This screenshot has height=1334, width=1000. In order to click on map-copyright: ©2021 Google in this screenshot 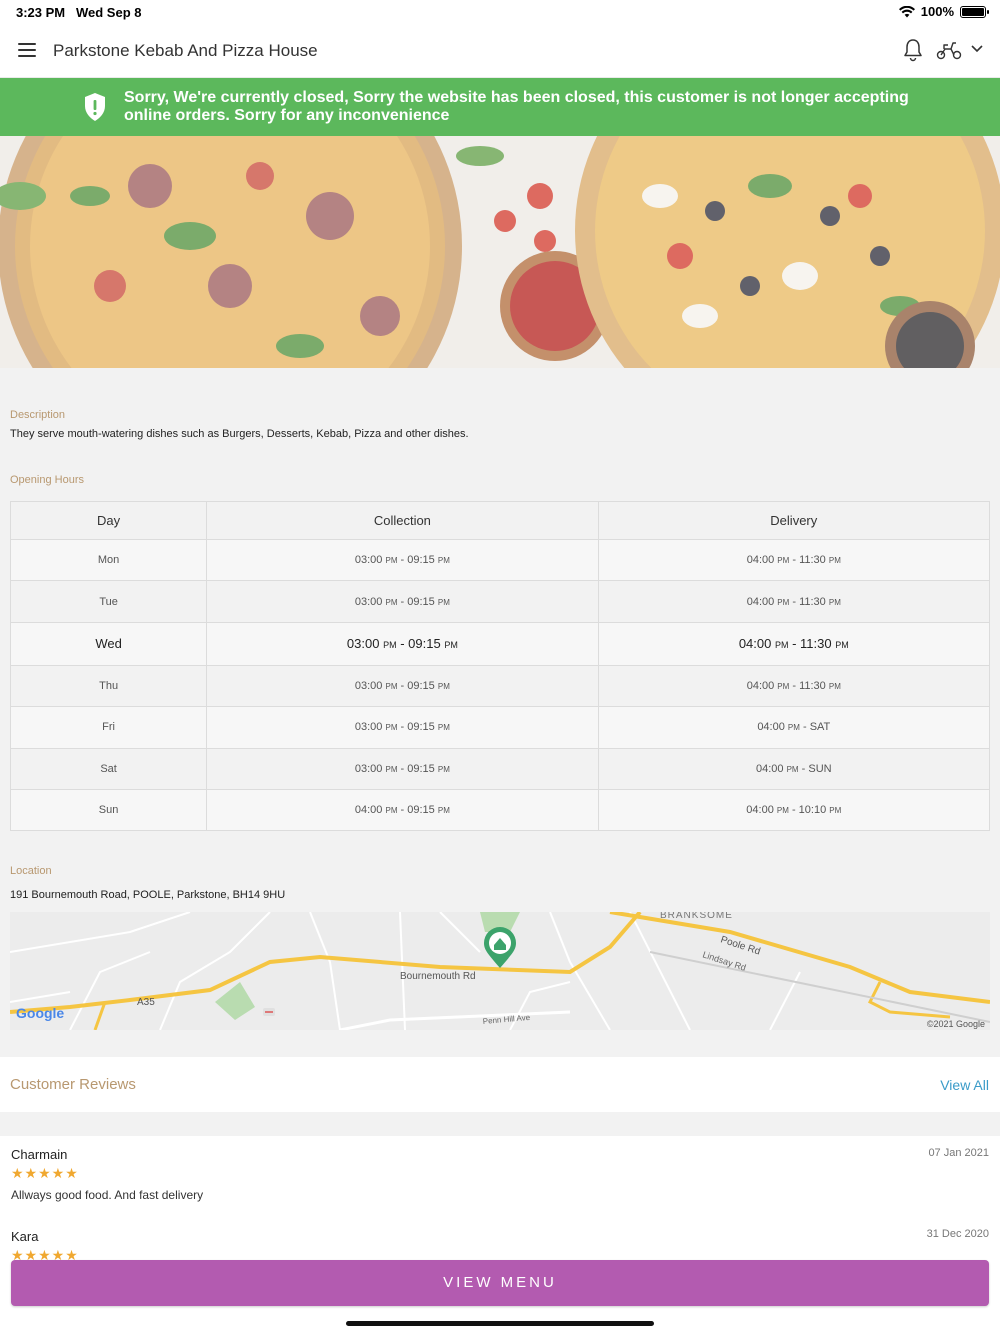, I will do `click(956, 1024)`.